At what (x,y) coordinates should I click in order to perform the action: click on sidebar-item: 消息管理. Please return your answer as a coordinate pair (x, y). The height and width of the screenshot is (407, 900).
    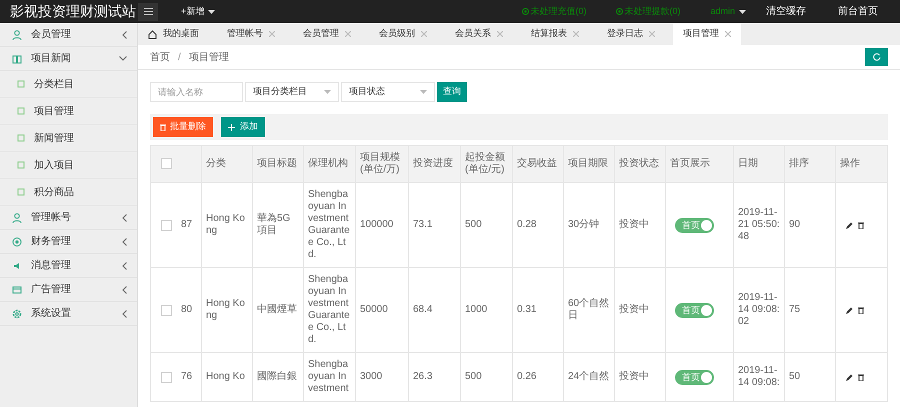
    Looking at the image, I should click on (68, 266).